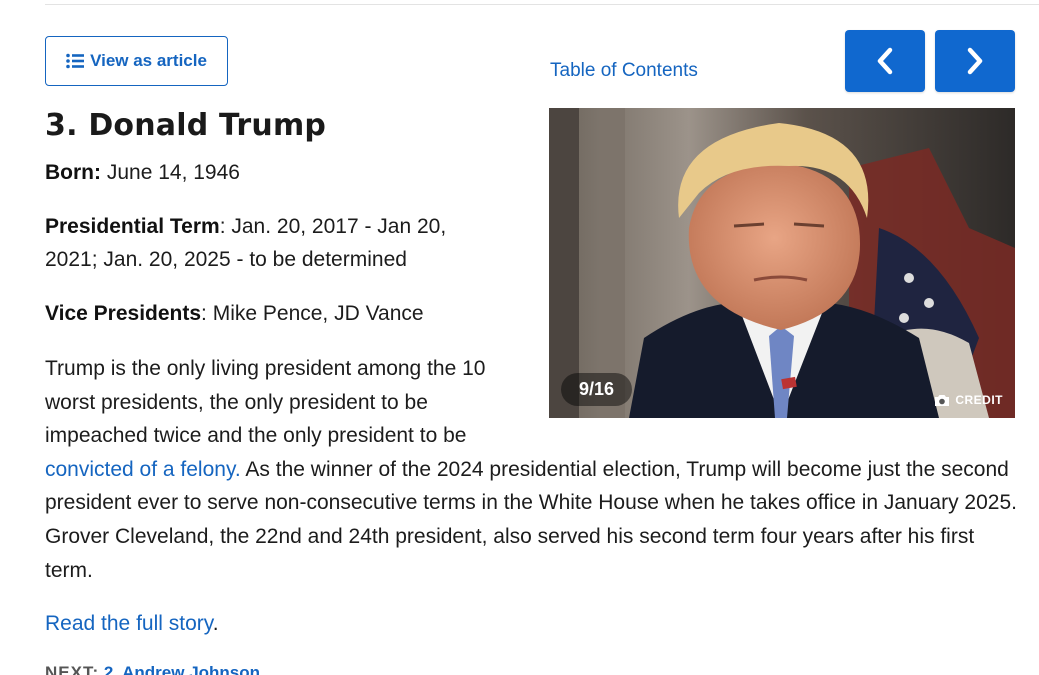  Describe the element at coordinates (148, 60) in the screenshot. I see `view-as-article-label: View as article` at that location.